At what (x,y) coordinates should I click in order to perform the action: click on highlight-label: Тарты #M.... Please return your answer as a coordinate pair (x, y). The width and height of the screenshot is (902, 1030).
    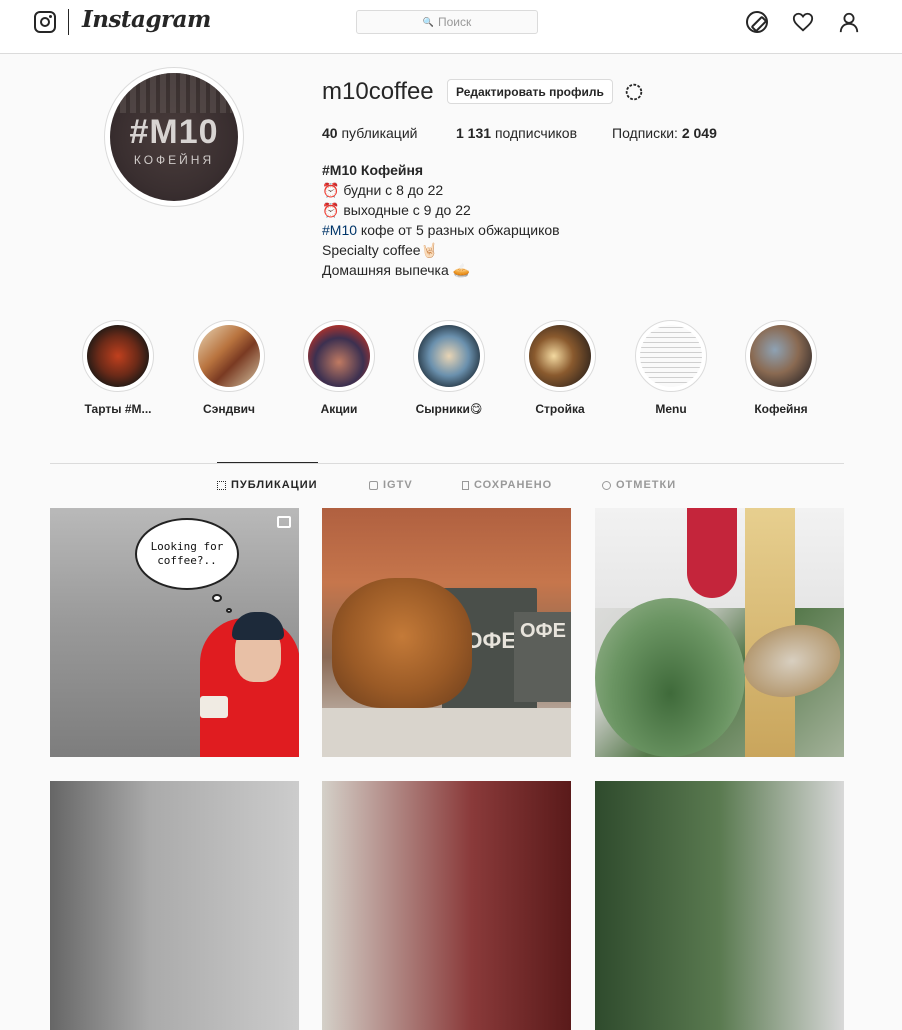
    Looking at the image, I should click on (118, 409).